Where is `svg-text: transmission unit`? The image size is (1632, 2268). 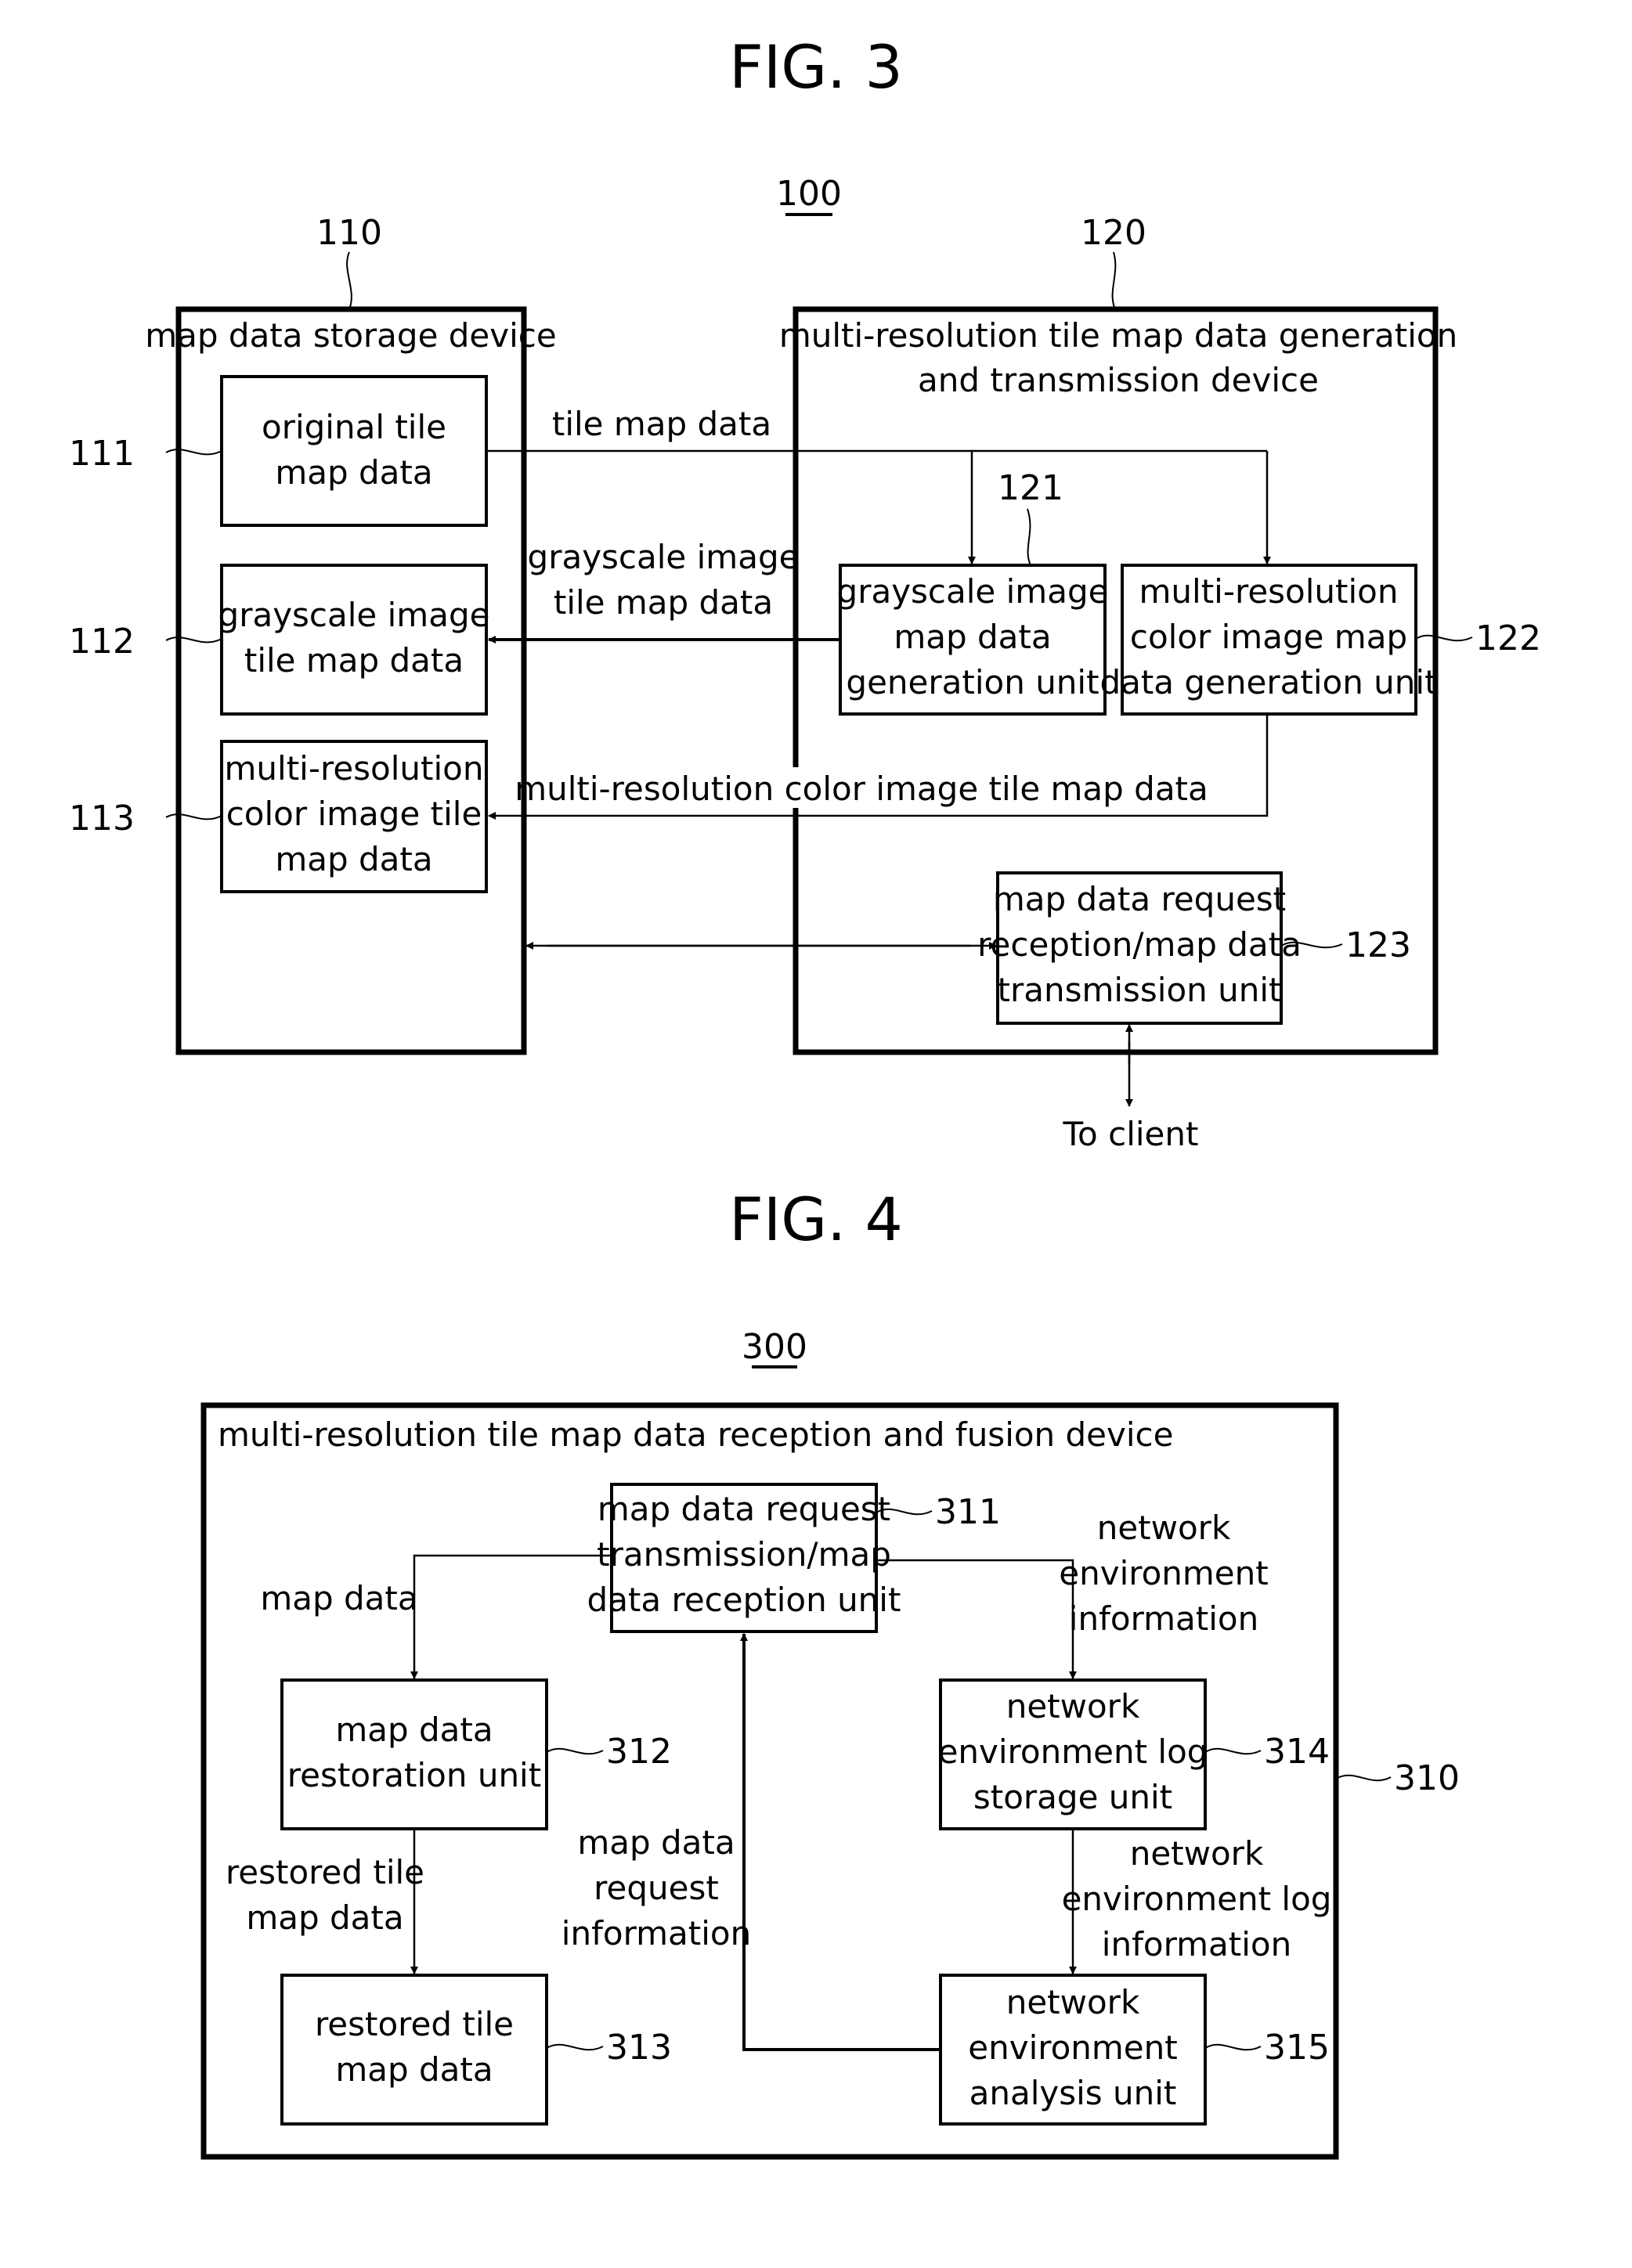
svg-text: transmission unit is located at coordinates (1139, 990).